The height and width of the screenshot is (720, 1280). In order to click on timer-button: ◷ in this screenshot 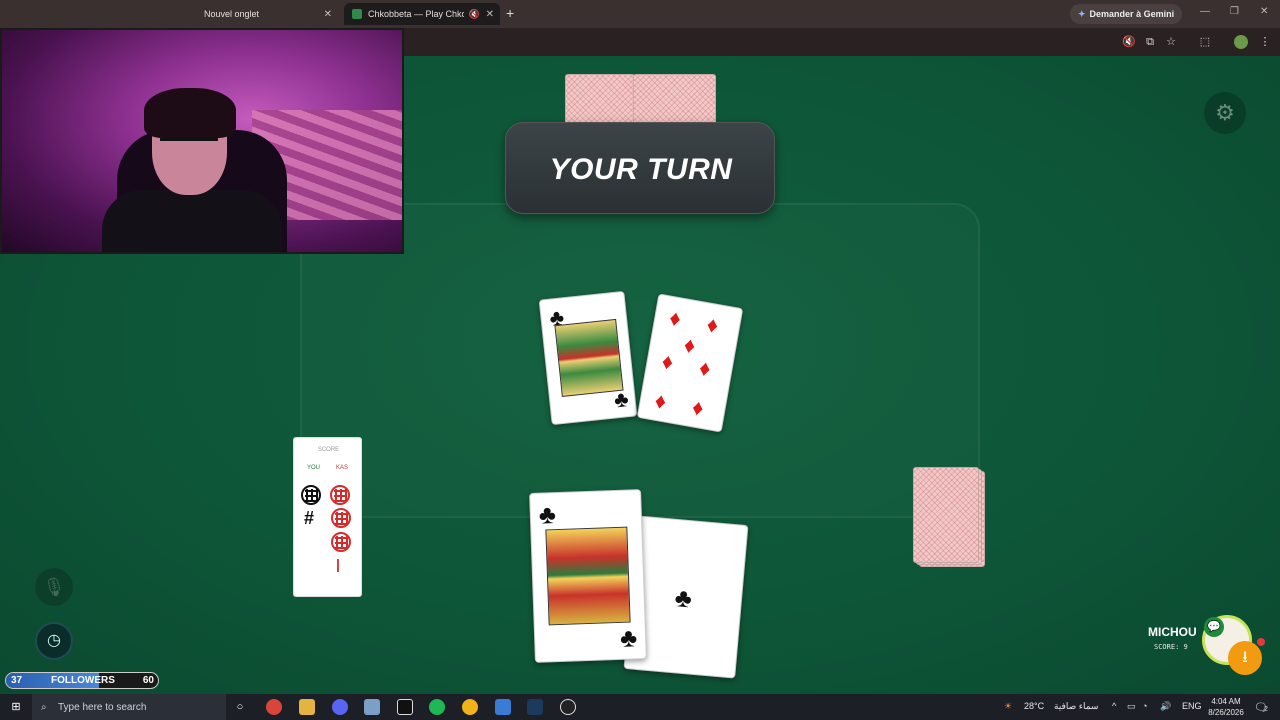, I will do `click(54, 641)`.